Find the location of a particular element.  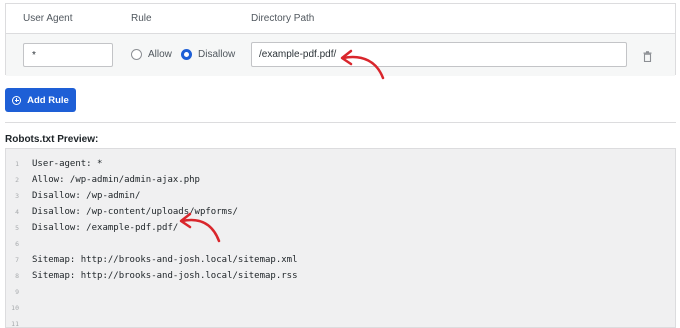

code-text: Disallow: /wp-admin/ is located at coordinates (86, 196).